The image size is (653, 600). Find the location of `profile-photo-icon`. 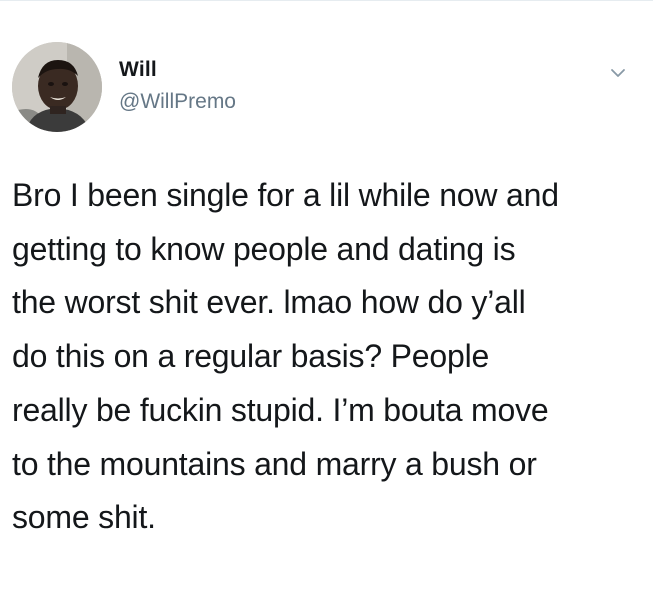

profile-photo-icon is located at coordinates (57, 87).